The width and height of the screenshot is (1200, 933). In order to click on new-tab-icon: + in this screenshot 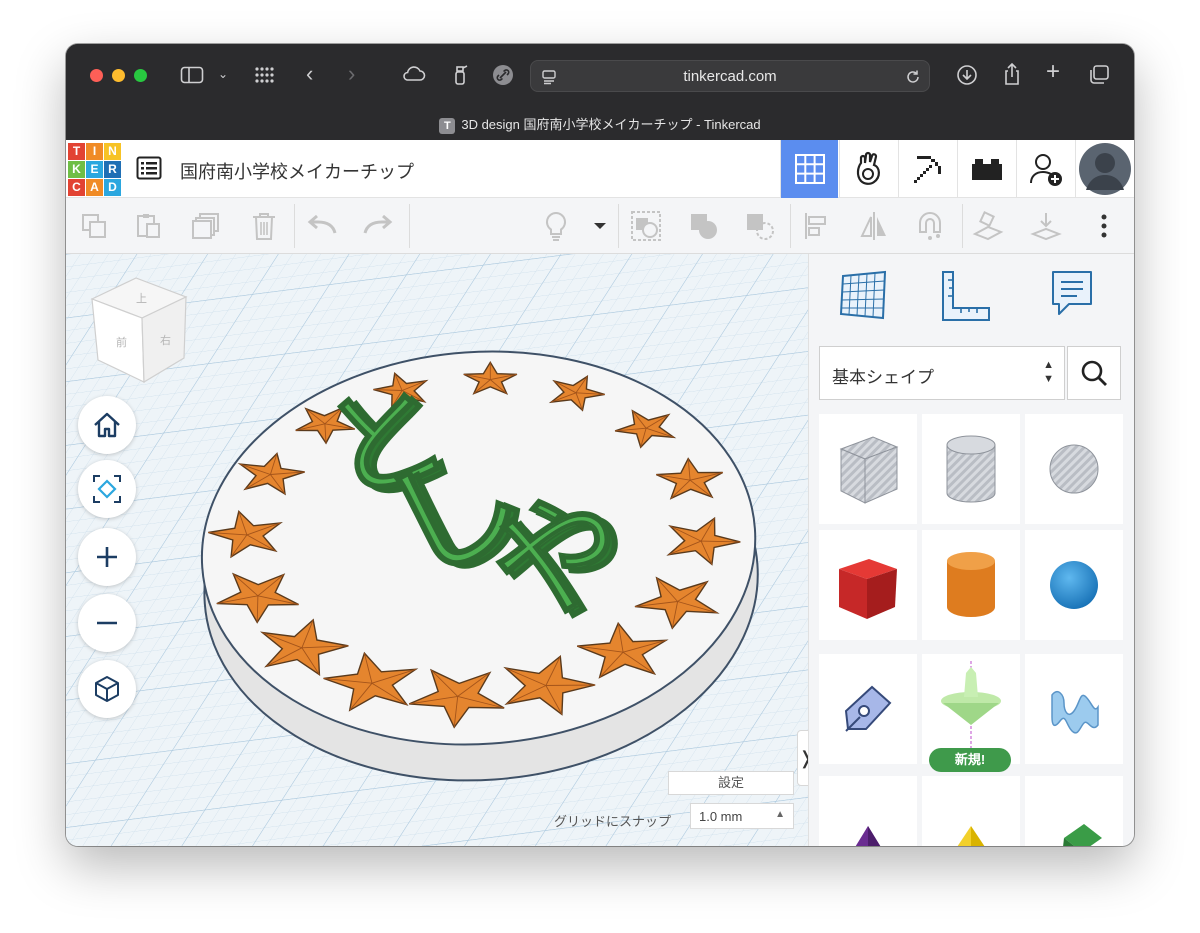, I will do `click(1053, 72)`.